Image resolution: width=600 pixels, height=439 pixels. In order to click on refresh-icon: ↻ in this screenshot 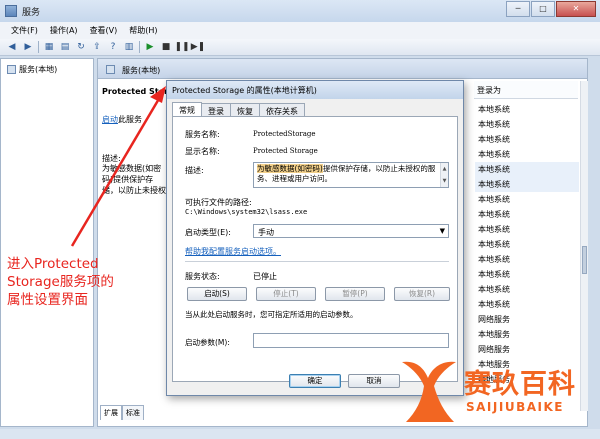, I will do `click(81, 47)`.